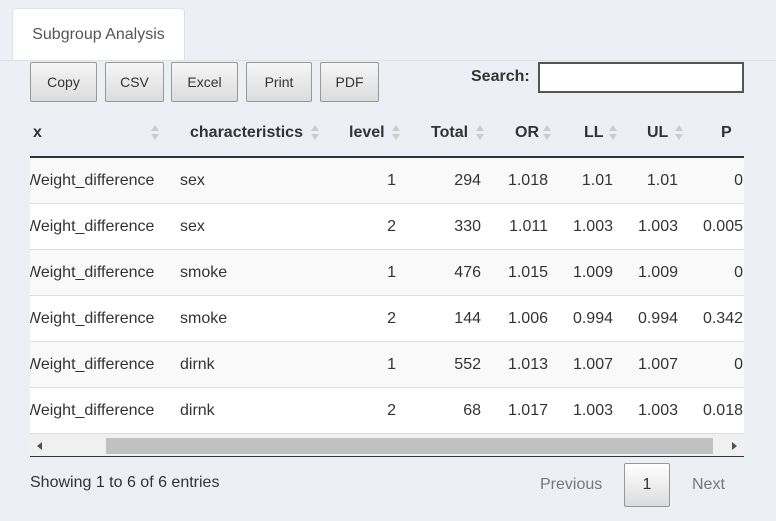 Image resolution: width=776 pixels, height=521 pixels. What do you see at coordinates (657, 133) in the screenshot?
I see `column-header-ul: UL` at bounding box center [657, 133].